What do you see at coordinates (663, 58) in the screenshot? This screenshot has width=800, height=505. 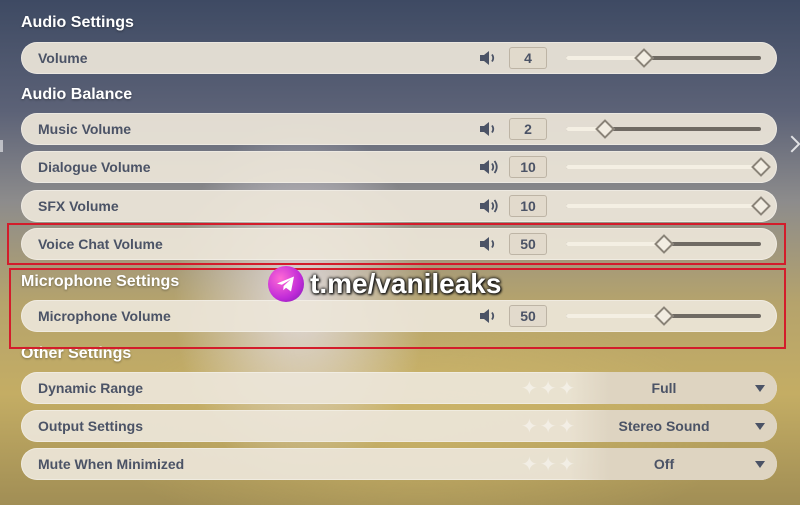 I see `volume-slider` at bounding box center [663, 58].